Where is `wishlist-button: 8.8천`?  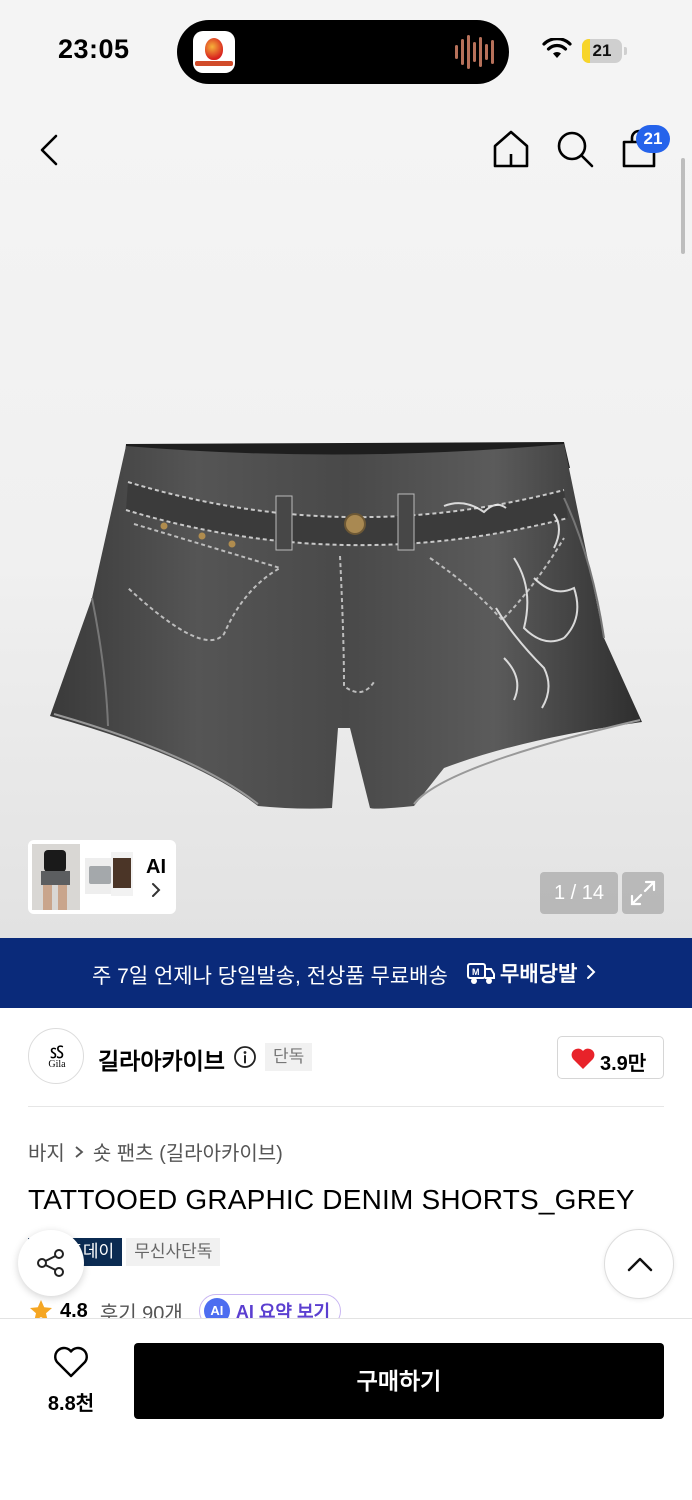 wishlist-button: 8.8천 is located at coordinates (71, 1380).